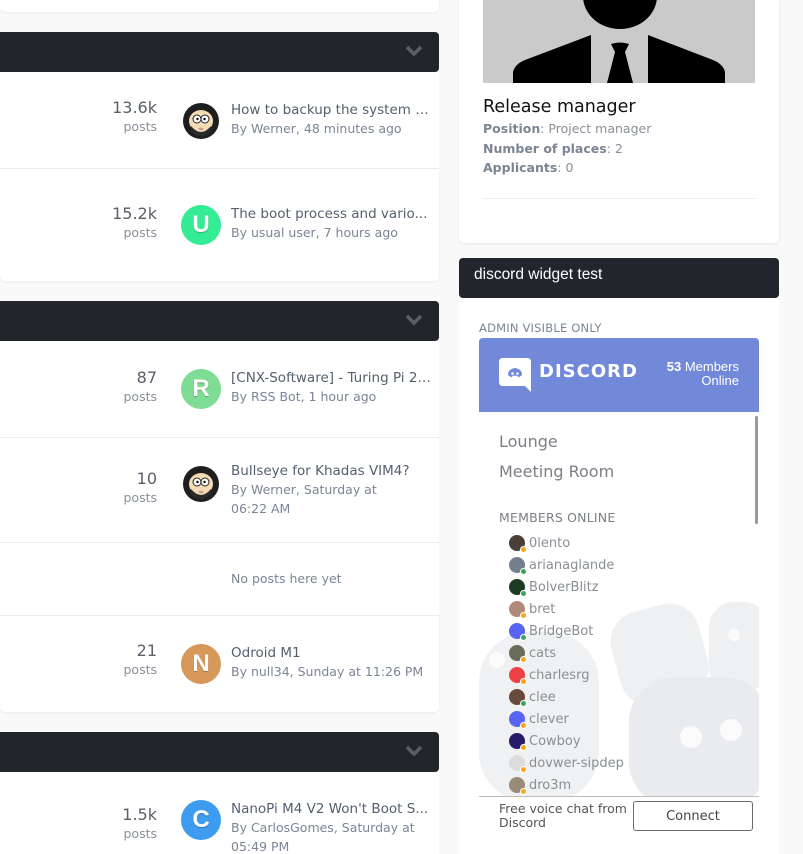 Image resolution: width=803 pixels, height=854 pixels. What do you see at coordinates (549, 675) in the screenshot?
I see `member-item: charlesrg` at bounding box center [549, 675].